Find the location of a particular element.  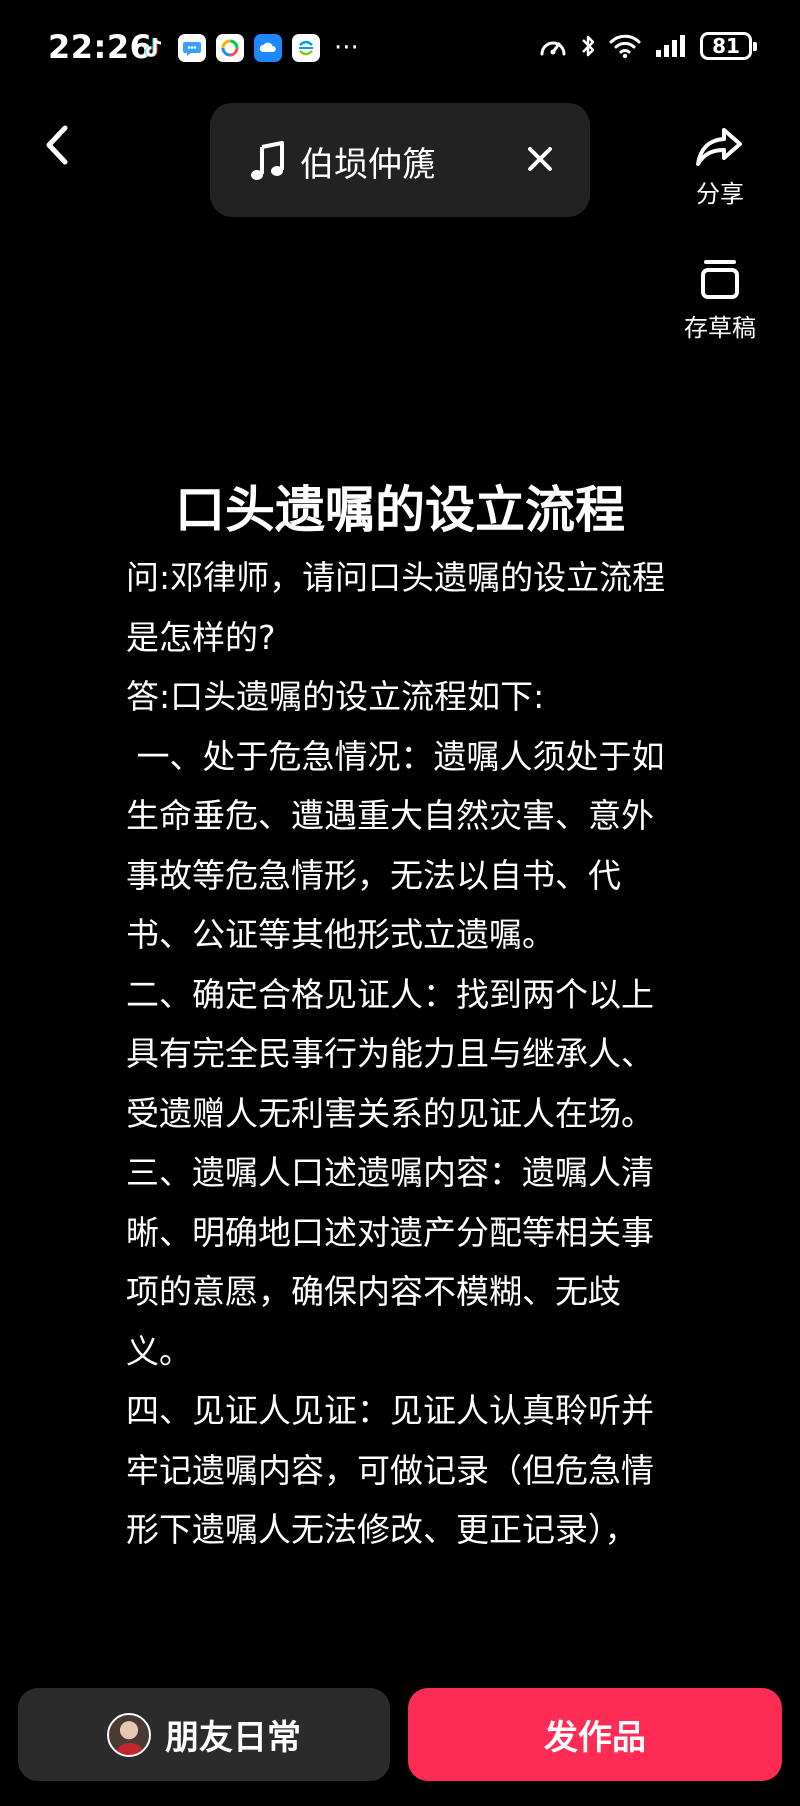

chat-bubble-icon is located at coordinates (192, 48).